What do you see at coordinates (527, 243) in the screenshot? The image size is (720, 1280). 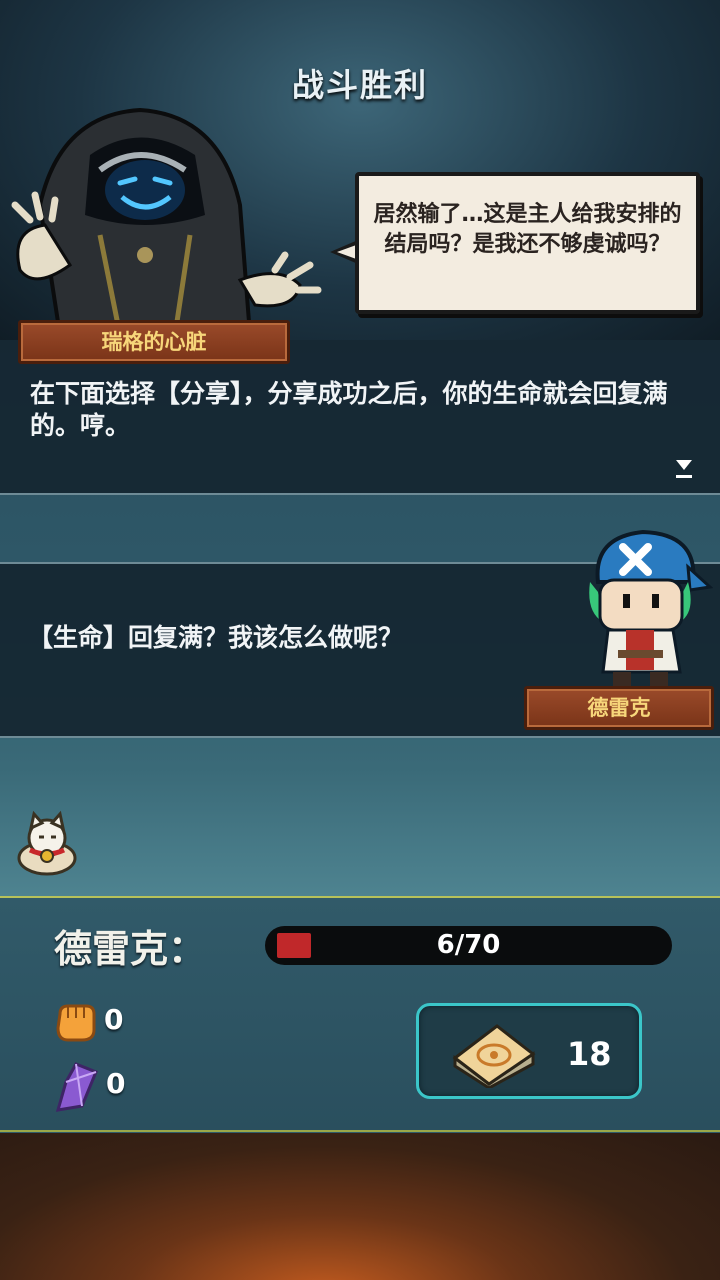 I see `villain-speech-bubble: 居然输了…这是主人给我安排的结局吗？是我还不够虔诚吗？` at bounding box center [527, 243].